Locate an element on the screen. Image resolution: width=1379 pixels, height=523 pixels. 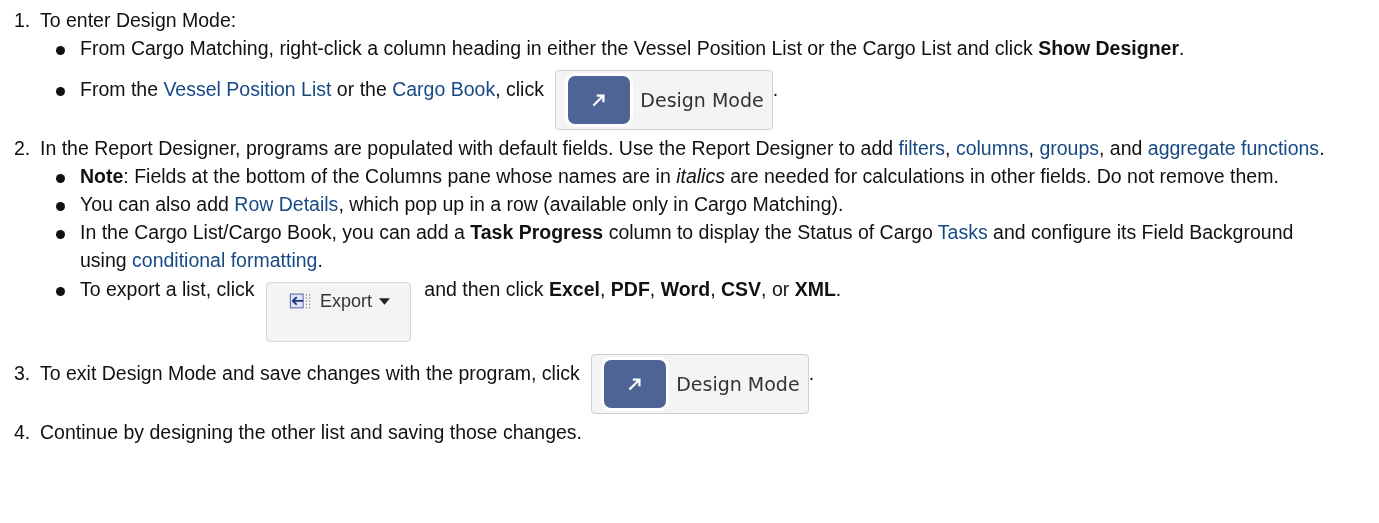
bullet-text: From the Vessel Position List or the Cargo Book, click Design Mode . is located at coordinates (429, 98).